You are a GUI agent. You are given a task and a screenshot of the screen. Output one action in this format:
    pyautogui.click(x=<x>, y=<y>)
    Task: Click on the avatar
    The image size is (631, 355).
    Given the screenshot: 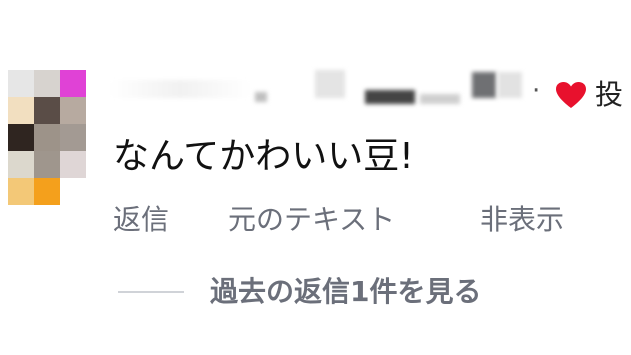 What is the action you would take?
    pyautogui.click(x=47, y=137)
    